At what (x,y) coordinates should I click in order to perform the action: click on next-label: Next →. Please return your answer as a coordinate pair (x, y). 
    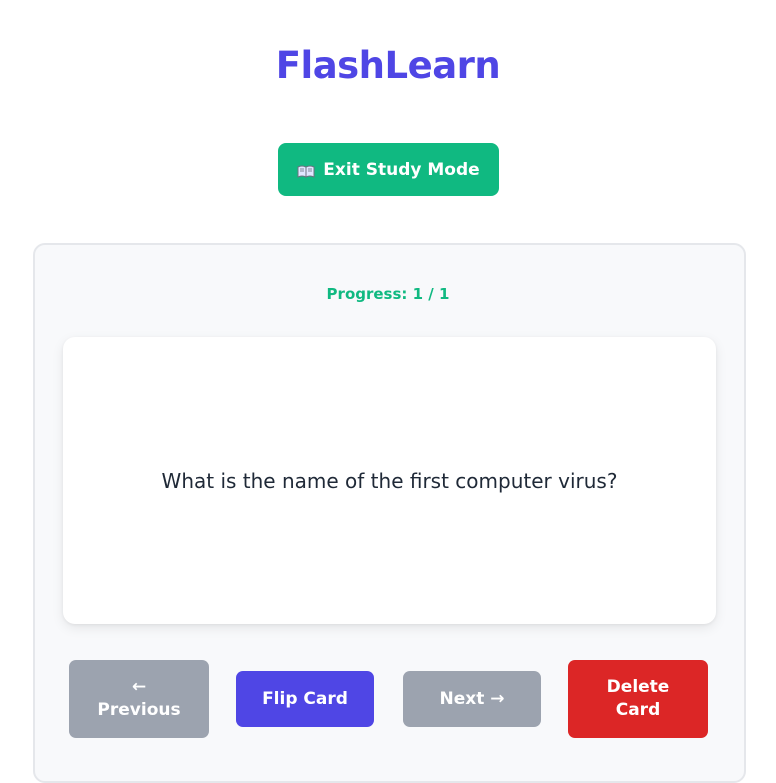
    Looking at the image, I should click on (472, 698).